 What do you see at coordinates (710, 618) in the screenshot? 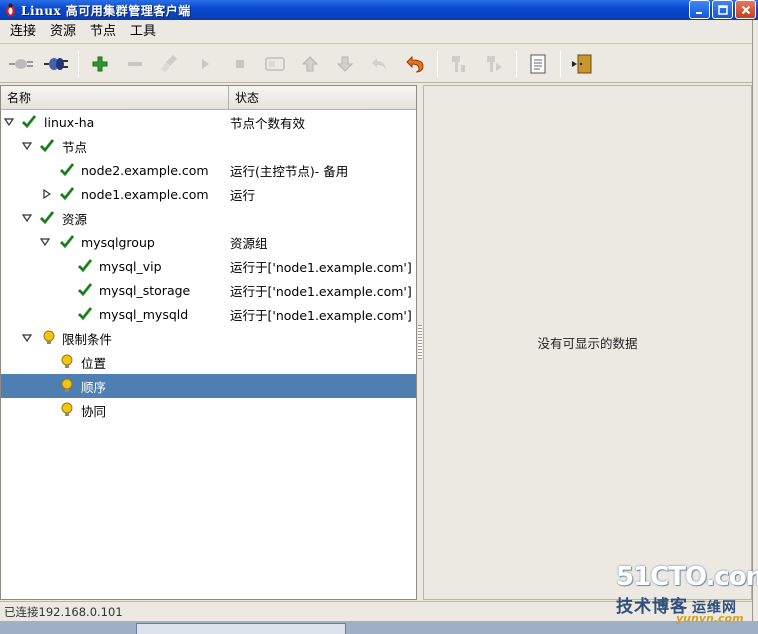
I see `watermark-url: yunvn.com` at bounding box center [710, 618].